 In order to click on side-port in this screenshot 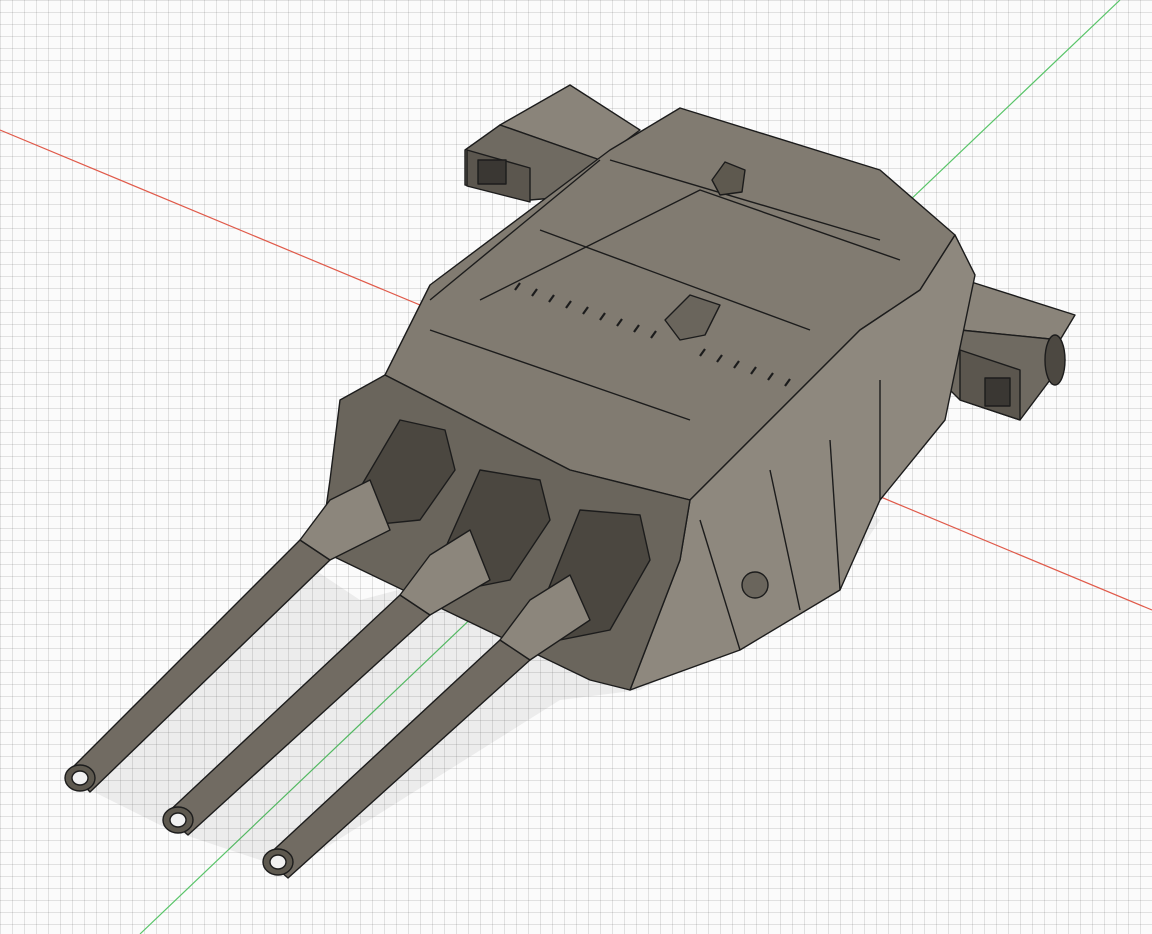, I will do `click(755, 585)`.